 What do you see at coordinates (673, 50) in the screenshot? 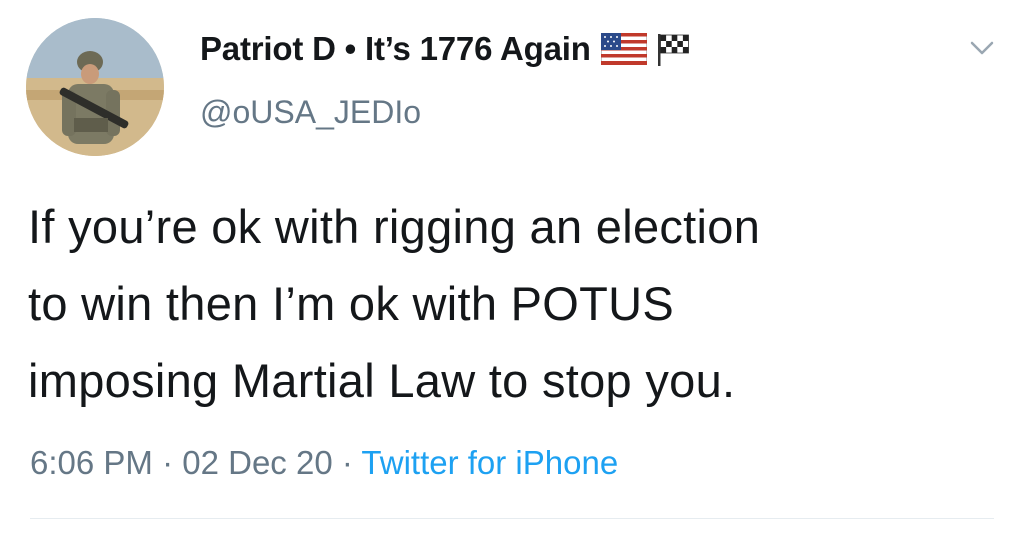
I see `checkered-flag-icon` at bounding box center [673, 50].